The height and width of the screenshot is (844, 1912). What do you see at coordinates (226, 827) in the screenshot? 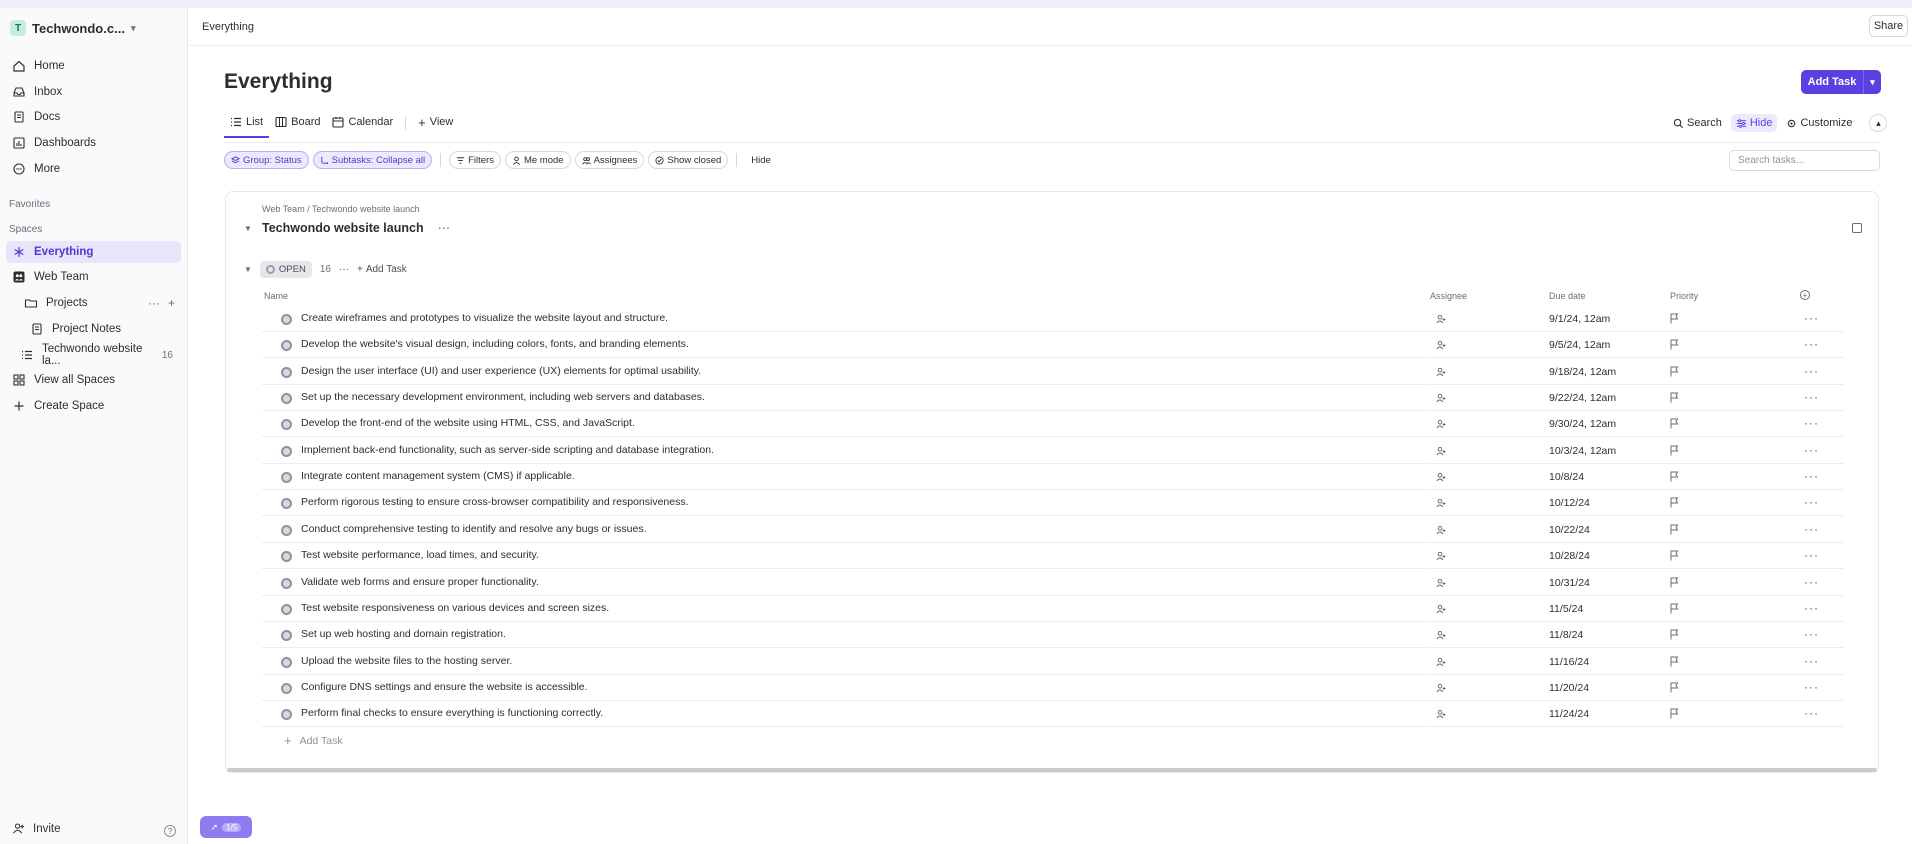
I see `onboarding-button: ➚ 1/5` at bounding box center [226, 827].